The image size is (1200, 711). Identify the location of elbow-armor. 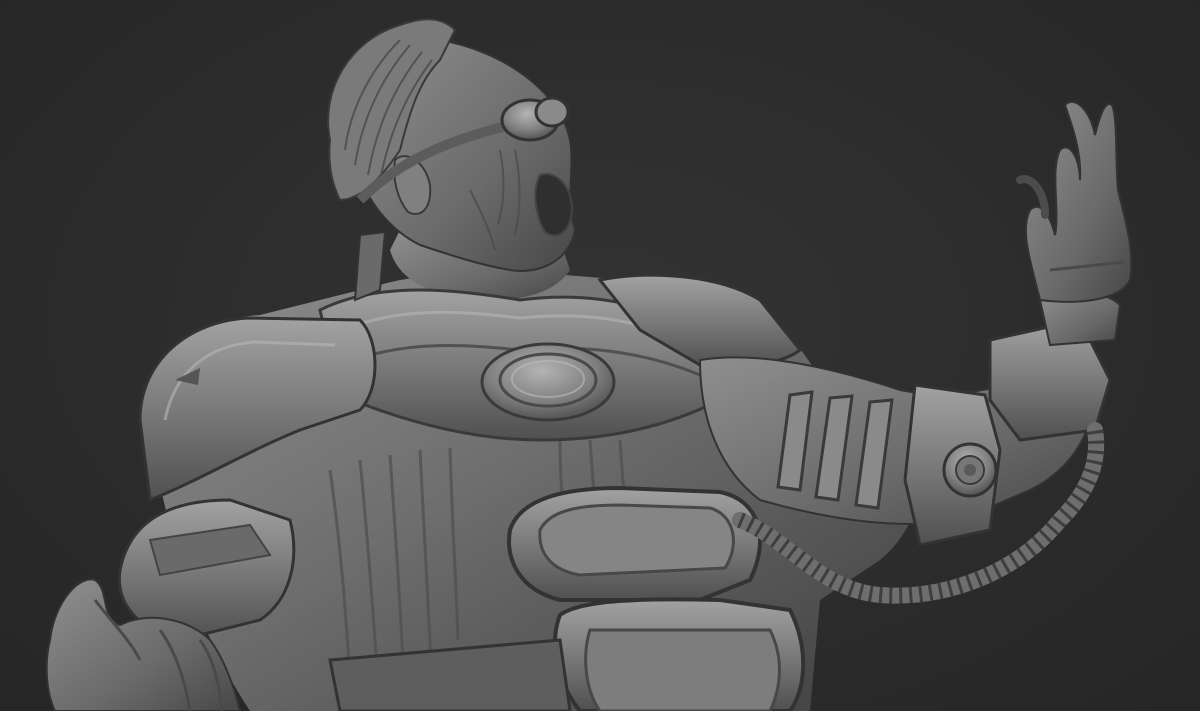
(952, 465).